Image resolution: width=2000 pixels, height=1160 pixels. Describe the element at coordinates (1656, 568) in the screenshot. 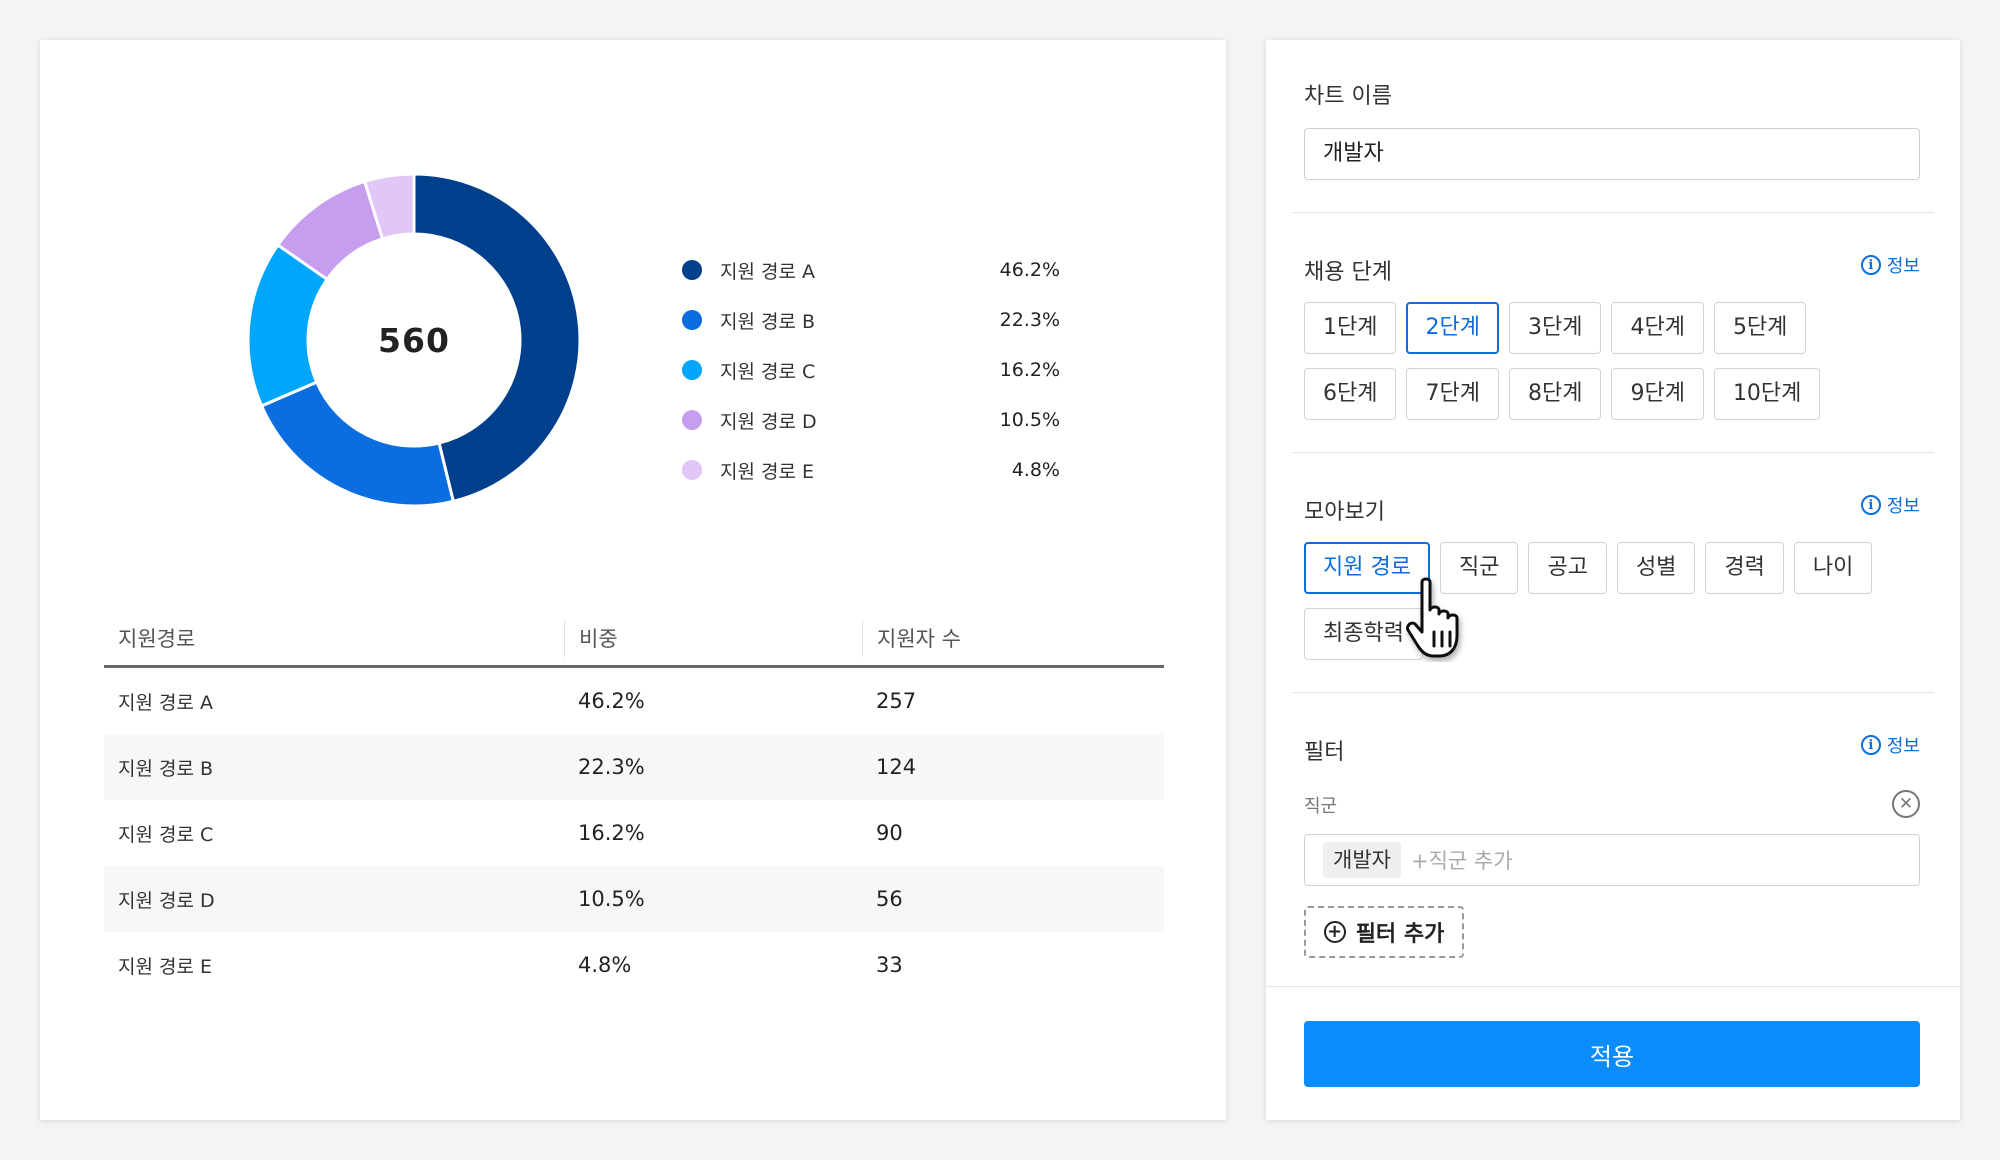

I see `group-option-chip: 성별` at that location.